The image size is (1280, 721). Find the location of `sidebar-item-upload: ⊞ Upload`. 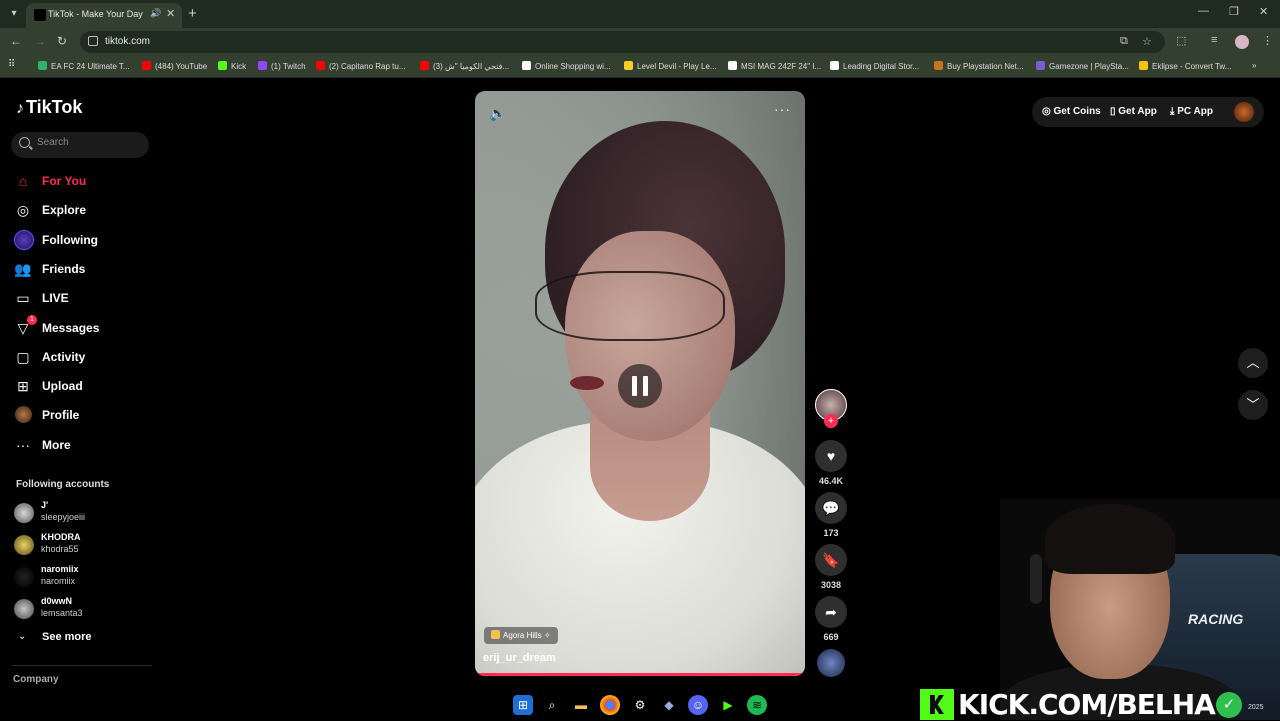

sidebar-item-upload: ⊞ Upload is located at coordinates (84, 386).